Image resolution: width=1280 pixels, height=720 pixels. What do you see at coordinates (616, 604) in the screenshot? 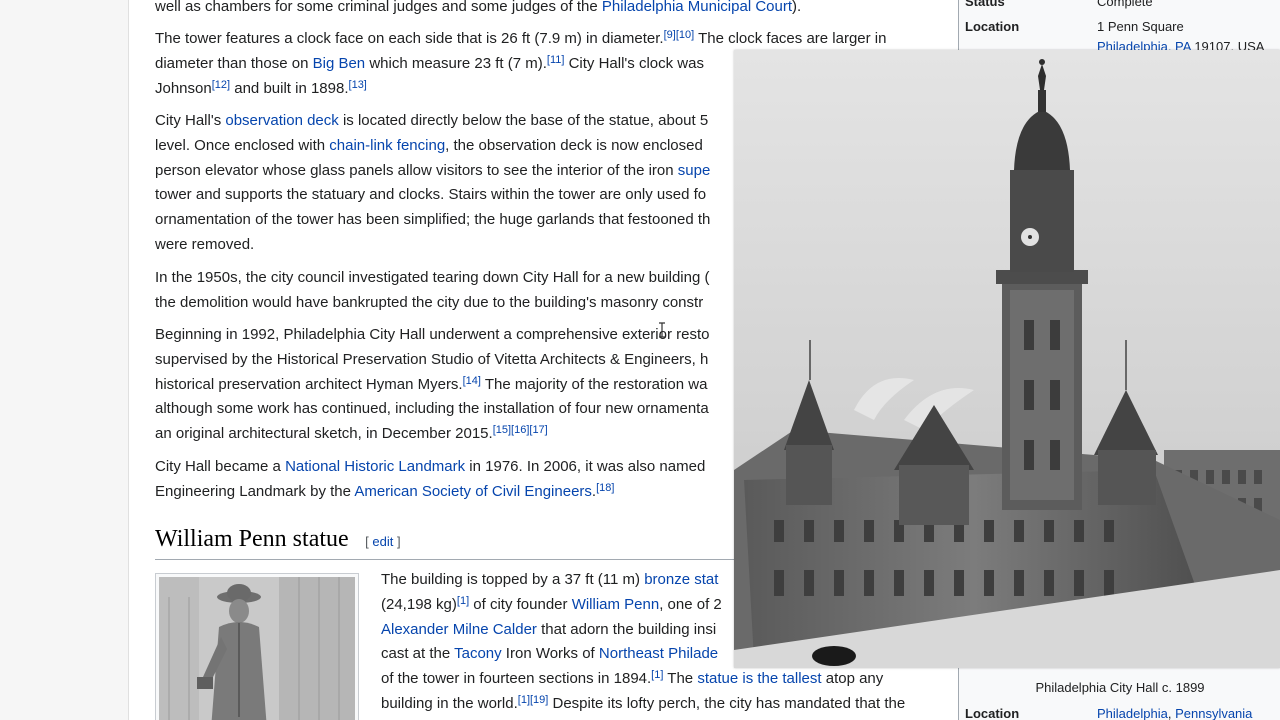
I see `link-william-penn: William Penn` at bounding box center [616, 604].